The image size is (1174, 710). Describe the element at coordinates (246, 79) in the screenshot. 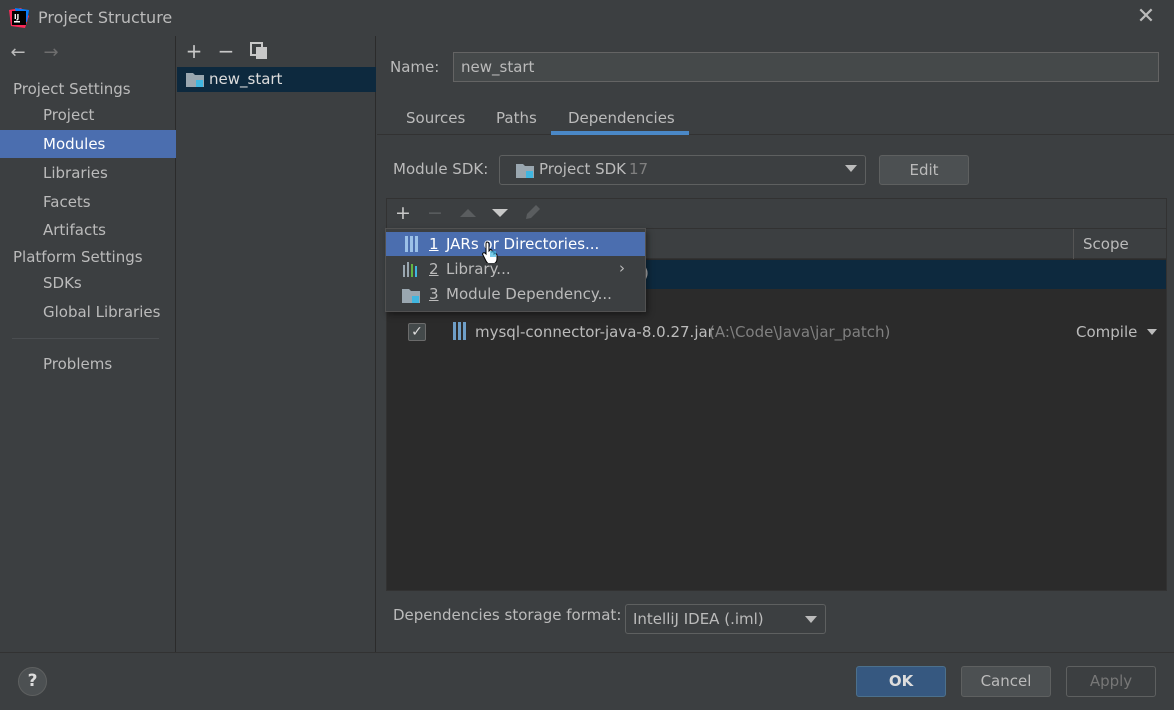

I see `module-name: new_start` at that location.